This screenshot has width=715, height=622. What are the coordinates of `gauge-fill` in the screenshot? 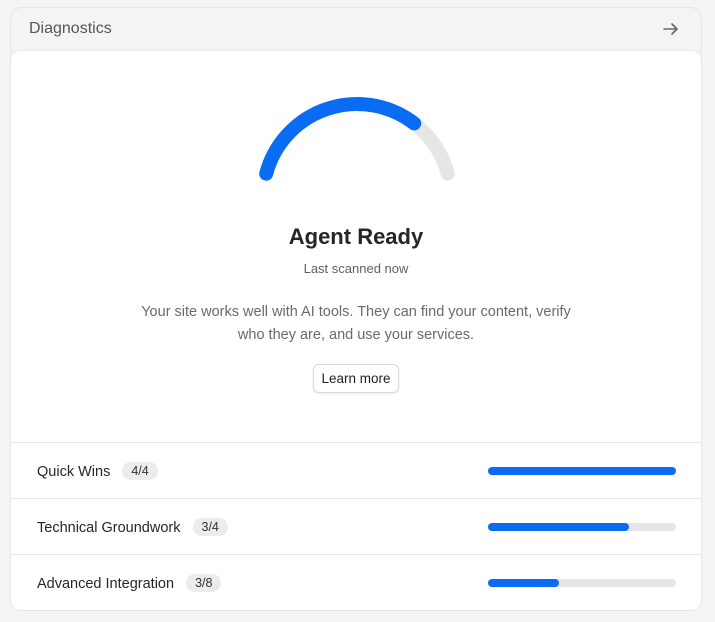 It's located at (340, 139).